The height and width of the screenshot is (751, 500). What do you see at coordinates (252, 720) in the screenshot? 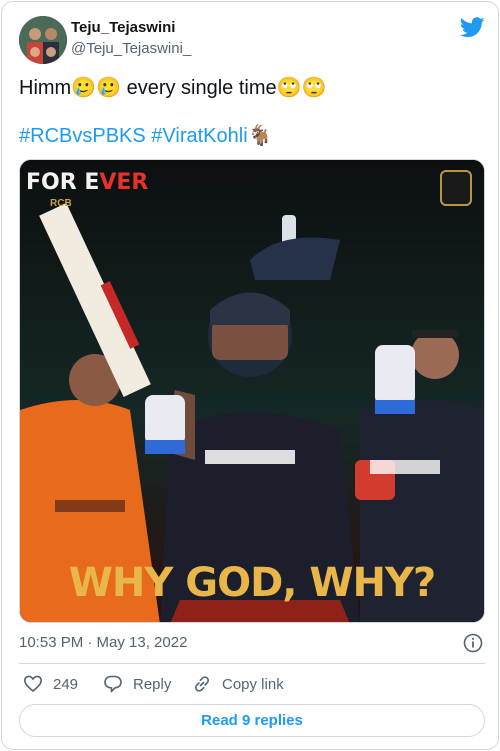
I see `read-replies-button: Read 9 replies` at bounding box center [252, 720].